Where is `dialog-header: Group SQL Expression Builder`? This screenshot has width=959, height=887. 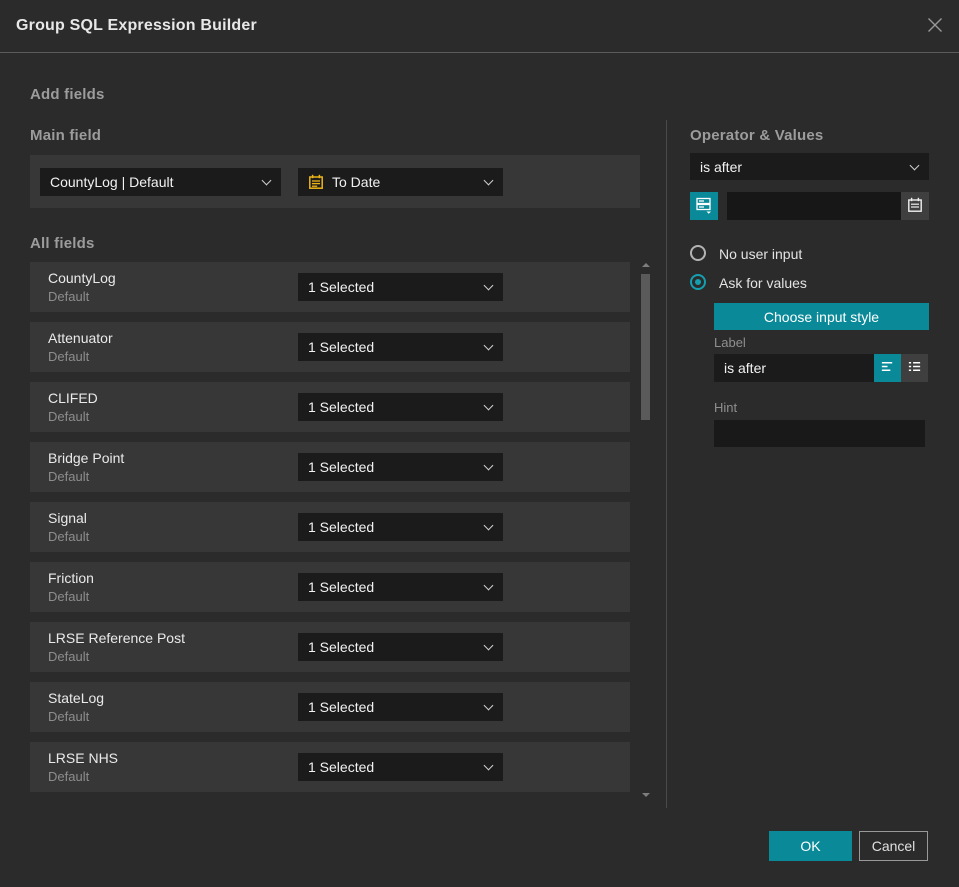
dialog-header: Group SQL Expression Builder is located at coordinates (479, 26).